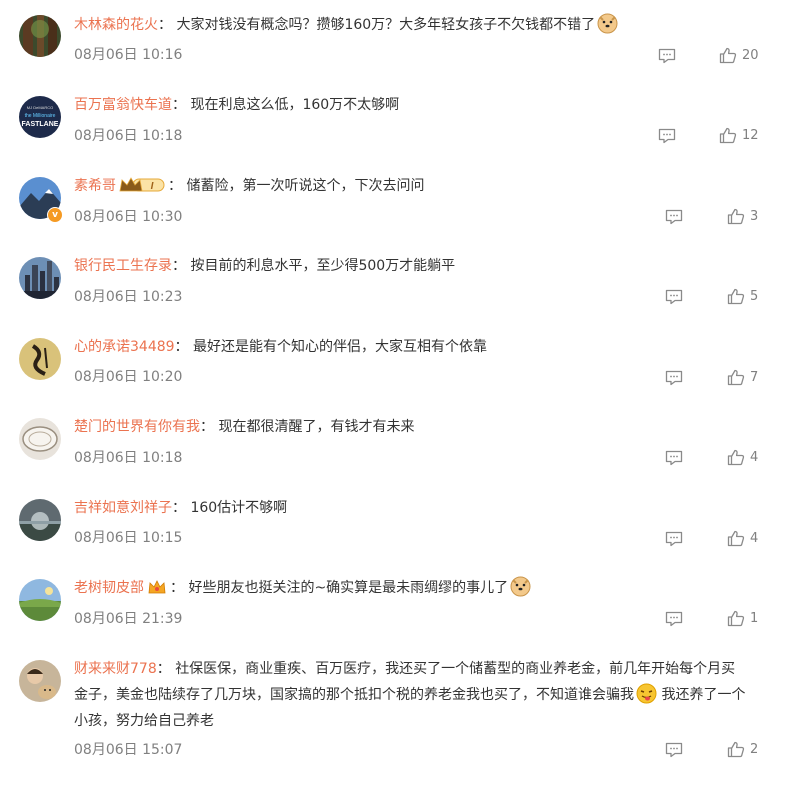 This screenshot has height=787, width=787. Describe the element at coordinates (754, 749) in the screenshot. I see `like-count: 2` at that location.